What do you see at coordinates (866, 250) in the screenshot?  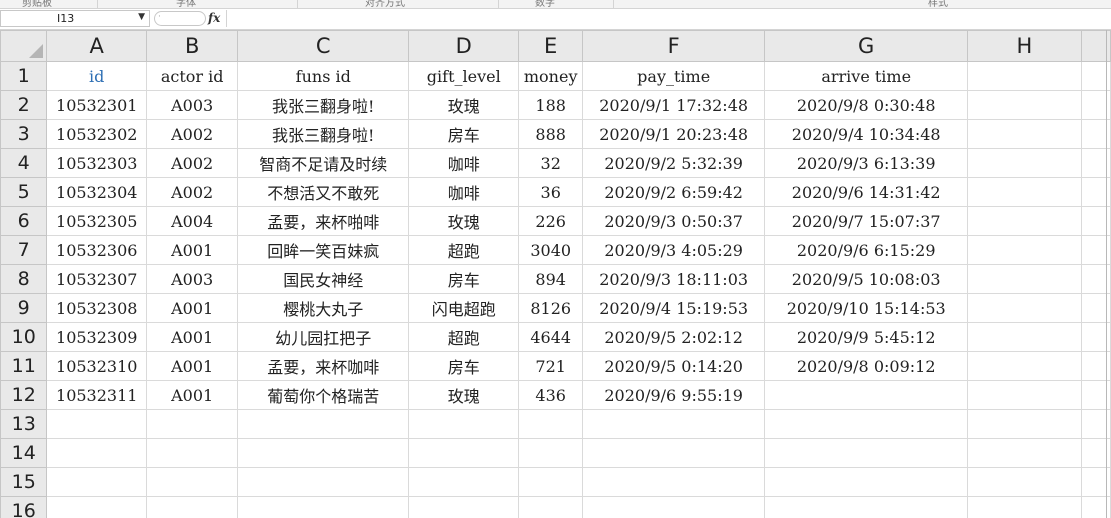 I see `cell-arrive-time: 2020/9/6 6:15:29` at bounding box center [866, 250].